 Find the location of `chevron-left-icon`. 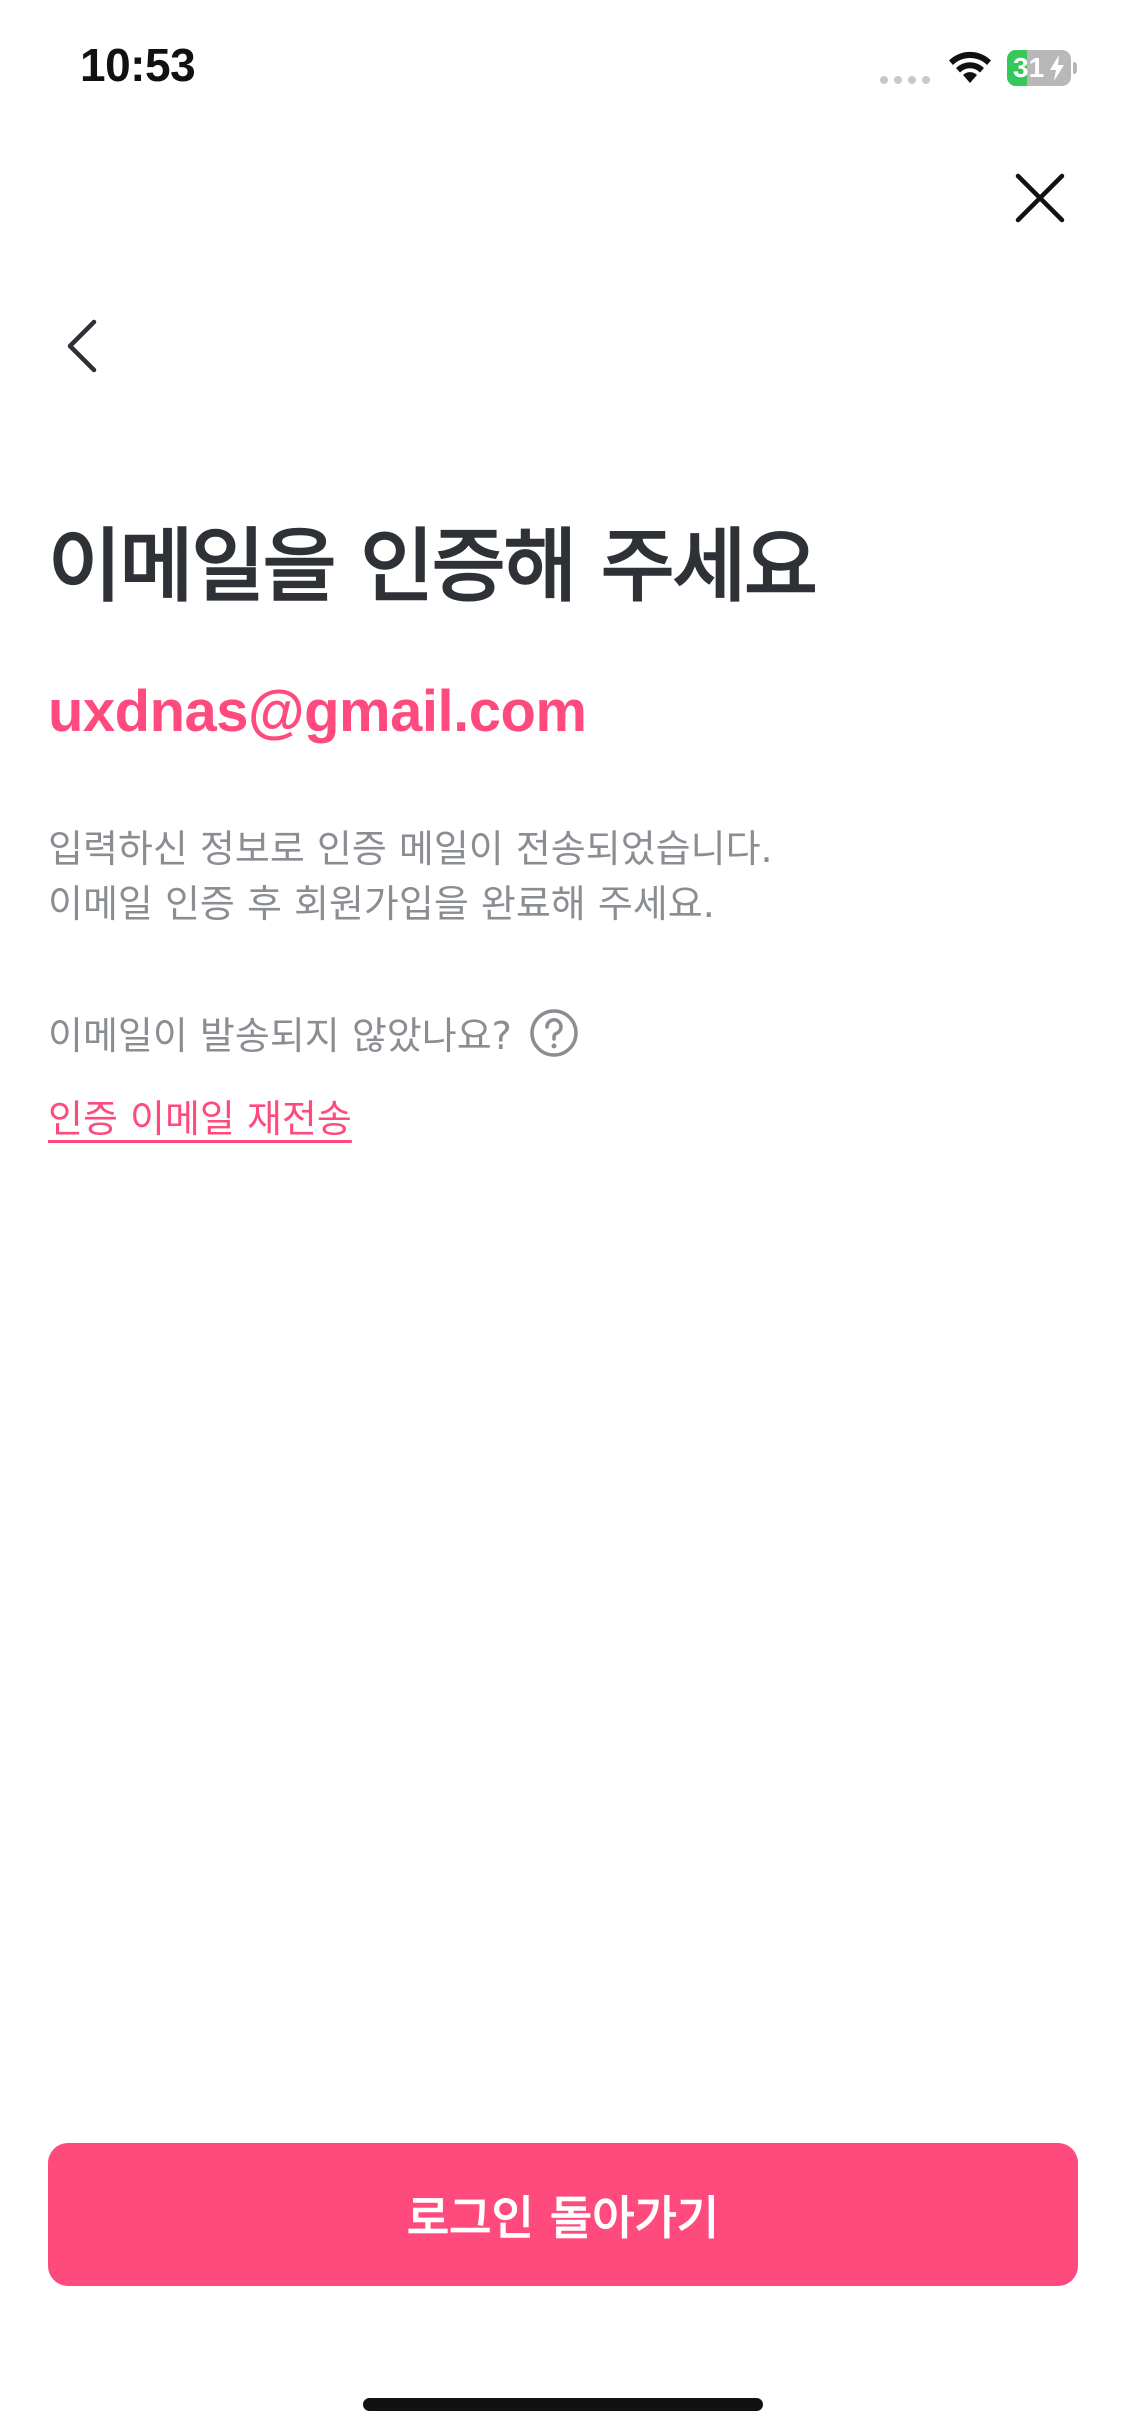

chevron-left-icon is located at coordinates (82, 346).